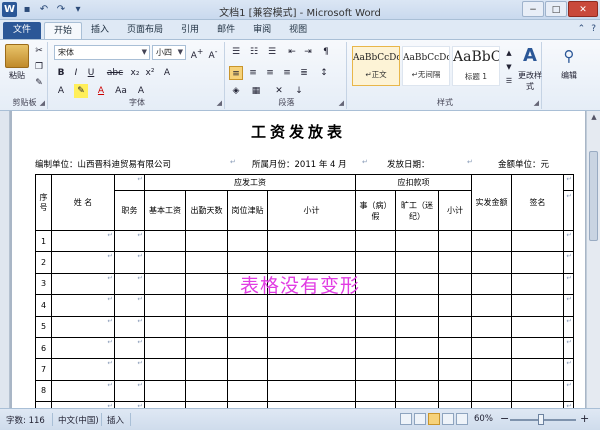  What do you see at coordinates (78, 420) in the screenshot?
I see `language-indicator: 中文(中国)` at bounding box center [78, 420].